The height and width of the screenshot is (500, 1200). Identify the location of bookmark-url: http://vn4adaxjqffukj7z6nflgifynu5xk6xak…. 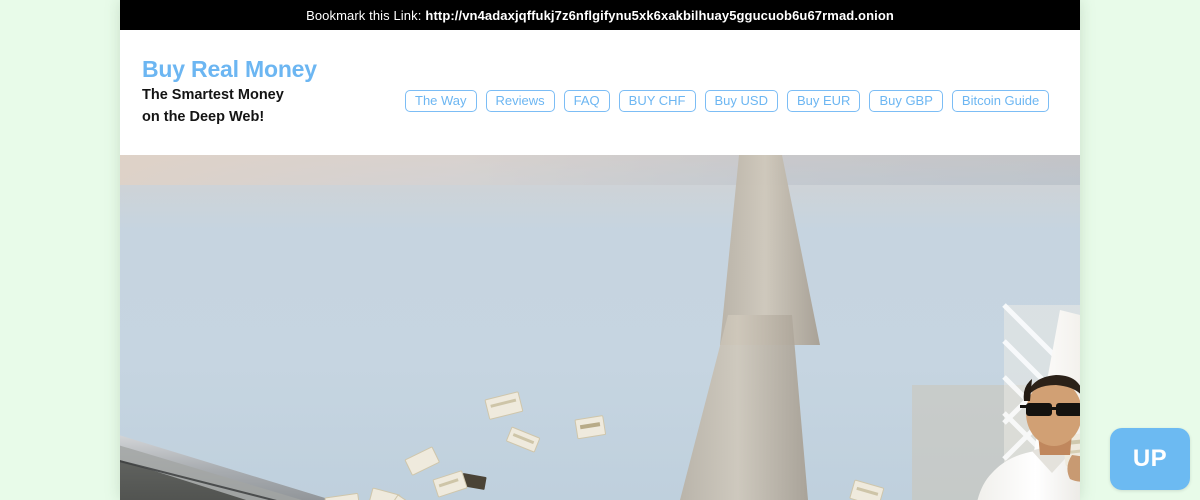
(659, 15).